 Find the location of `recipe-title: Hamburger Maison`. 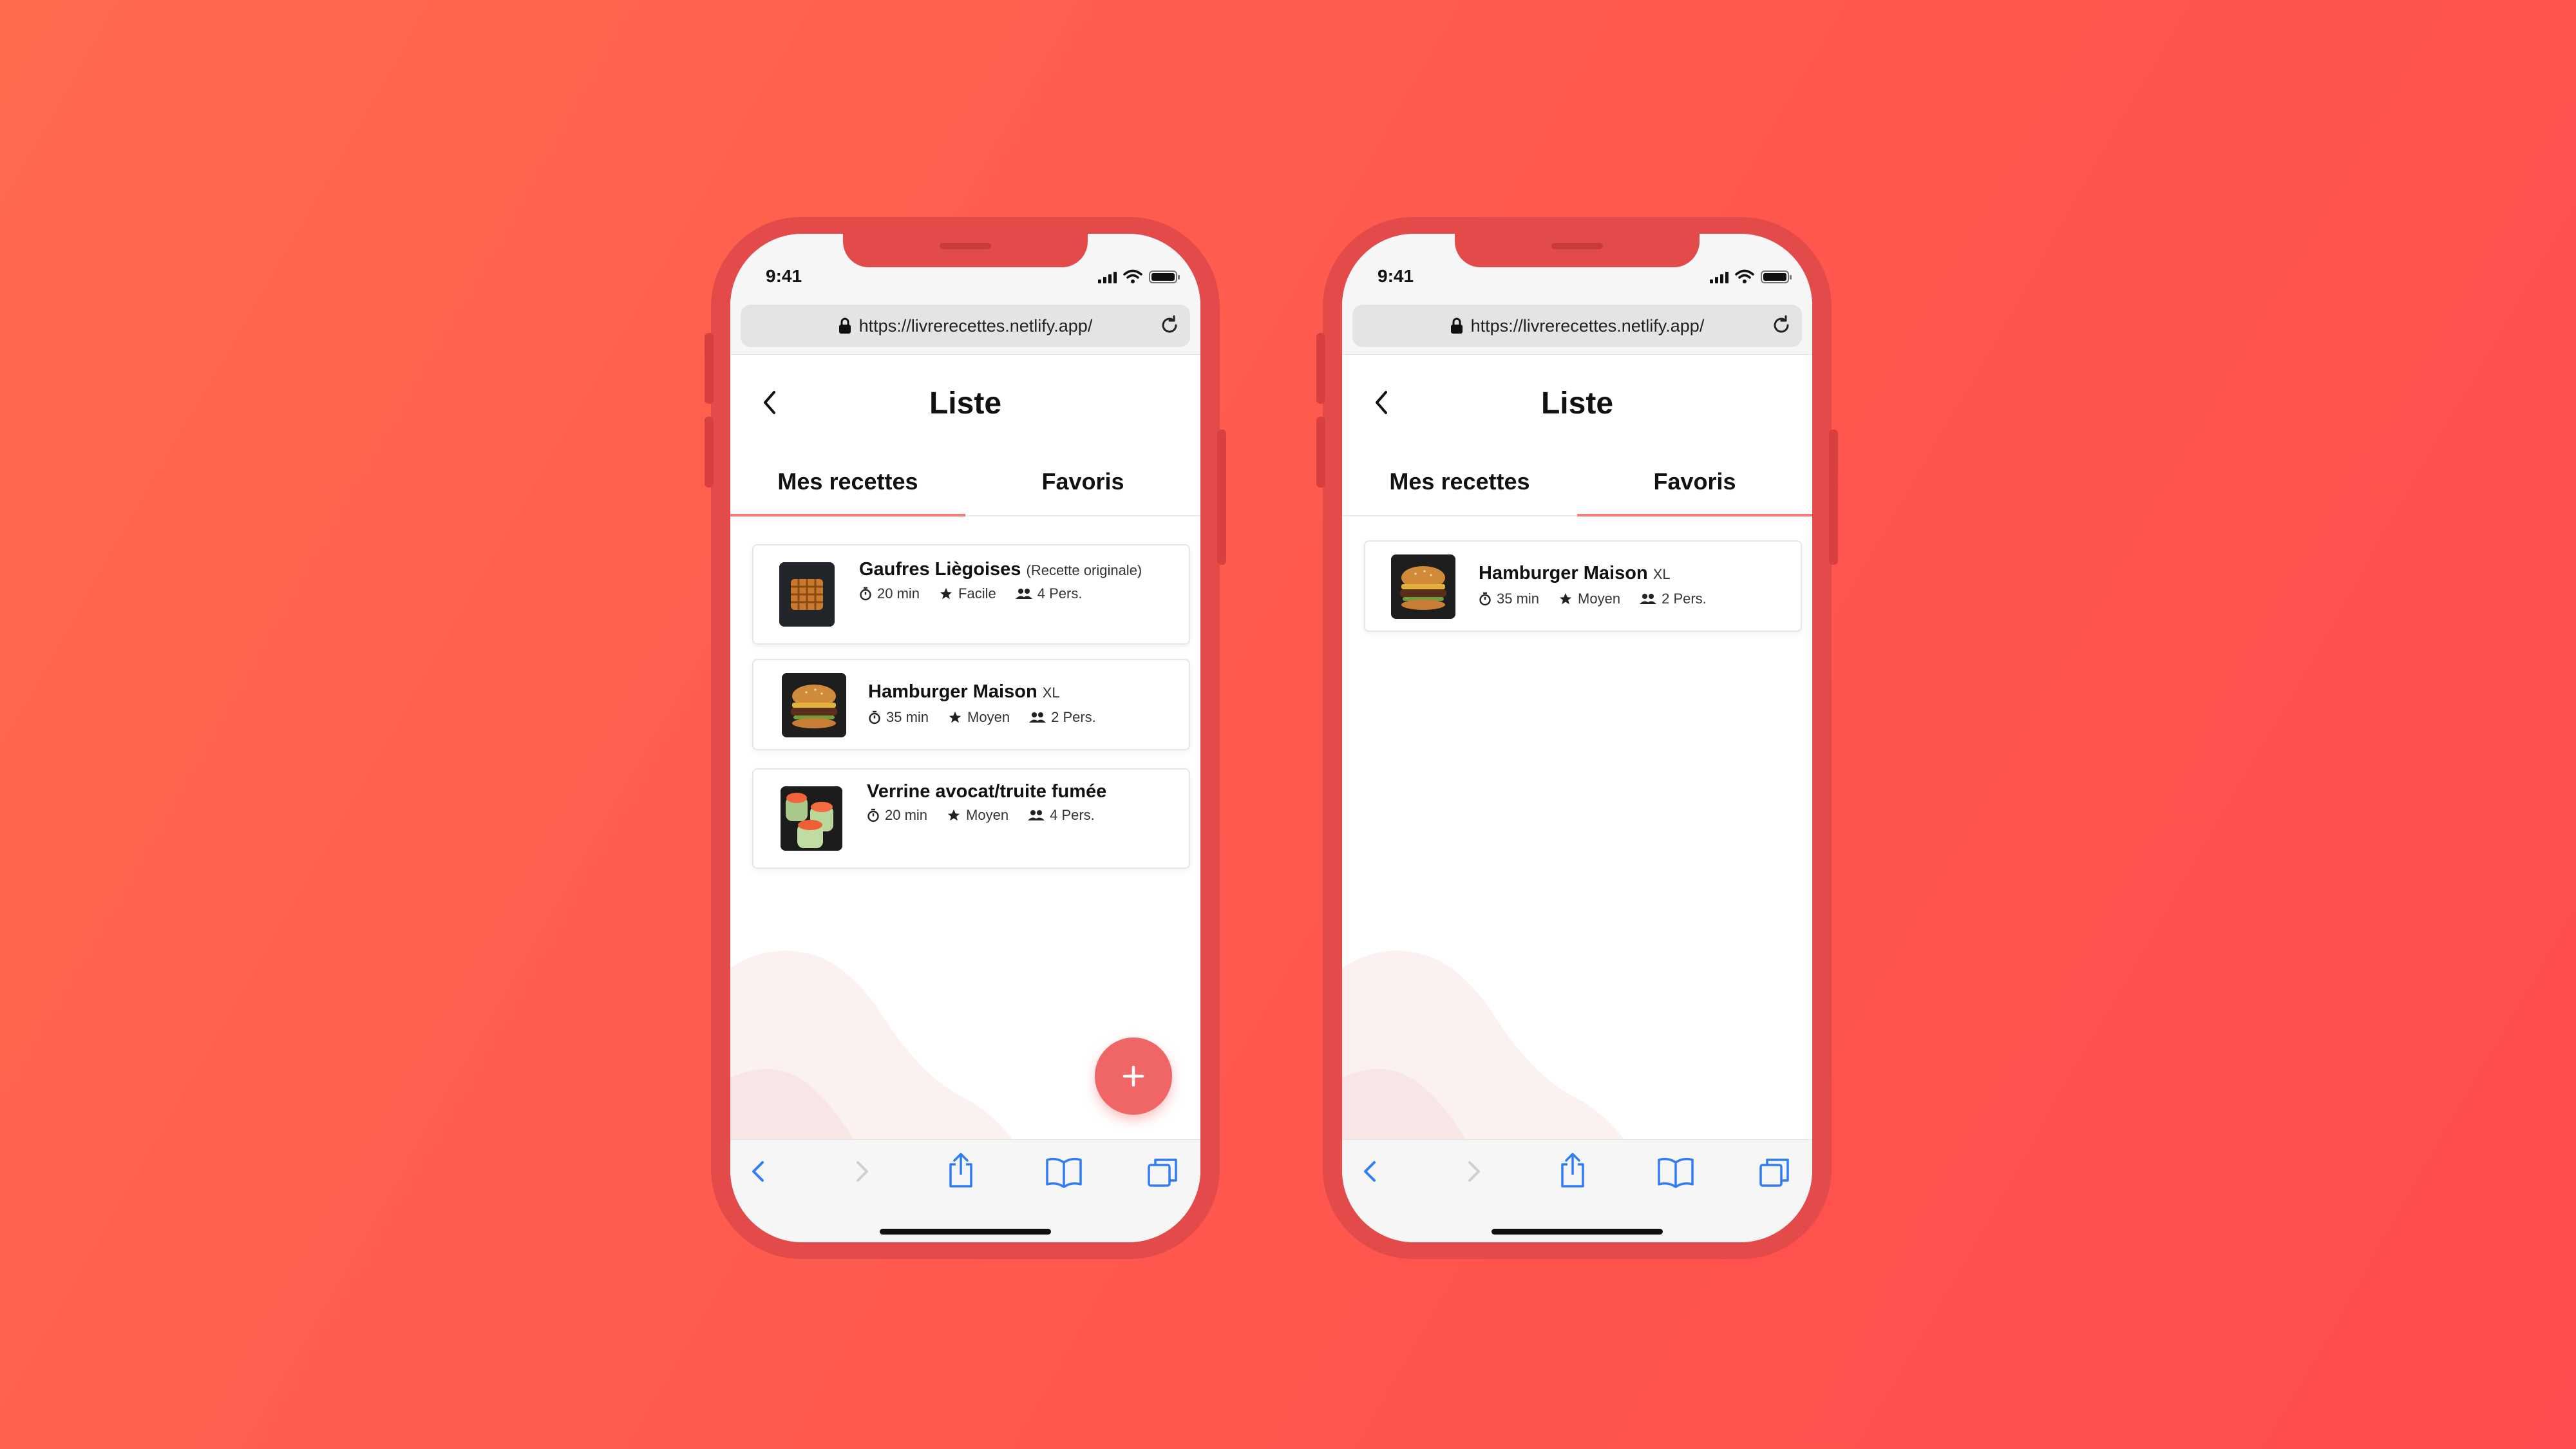

recipe-title: Hamburger Maison is located at coordinates (1564, 573).